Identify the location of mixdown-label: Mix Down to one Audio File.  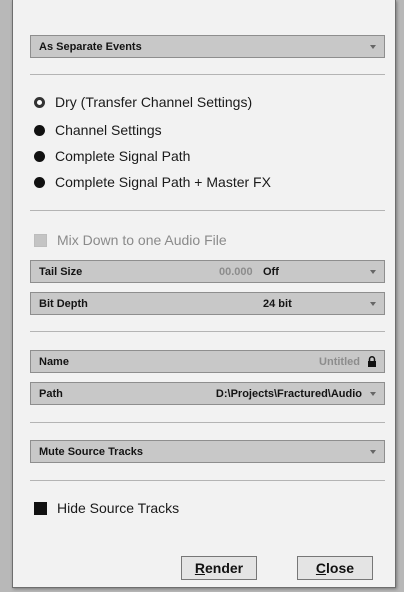
(142, 240).